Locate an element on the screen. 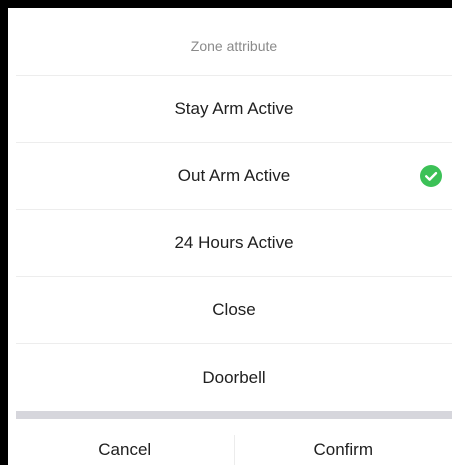 Image resolution: width=452 pixels, height=465 pixels. check-circle-icon-graphic is located at coordinates (431, 176).